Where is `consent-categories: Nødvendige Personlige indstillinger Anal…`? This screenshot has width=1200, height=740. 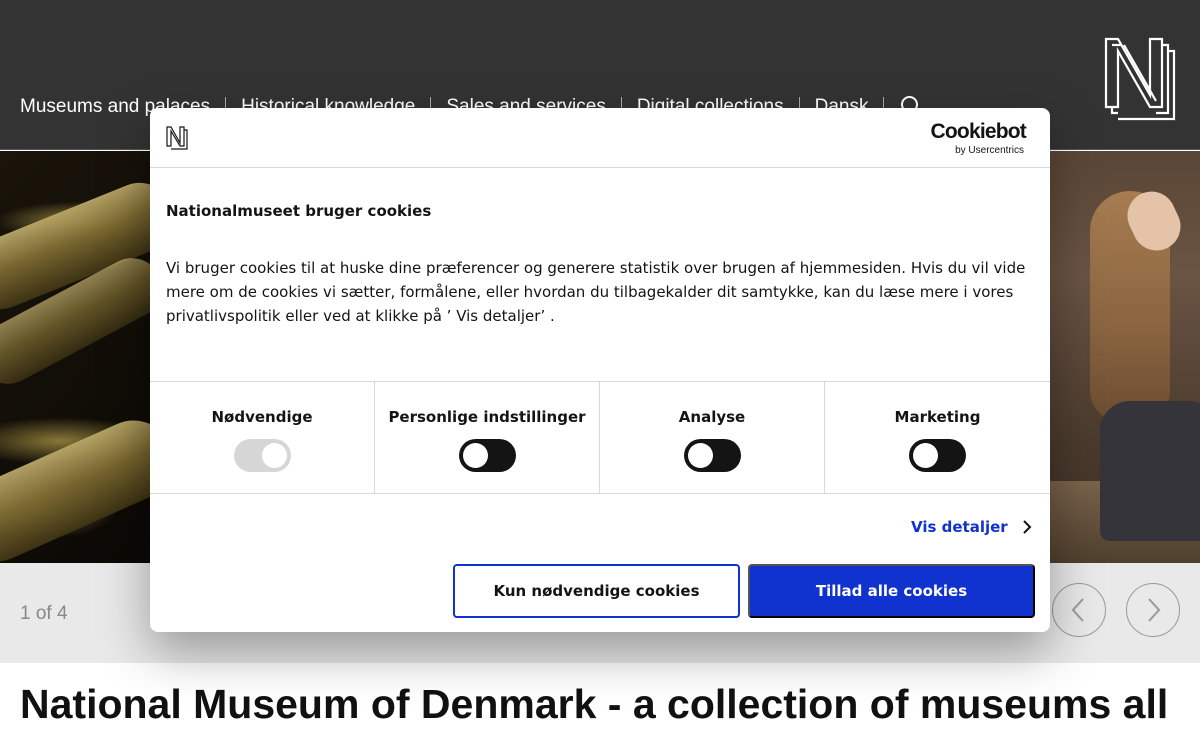 consent-categories: Nødvendige Personlige indstillinger Anal… is located at coordinates (600, 437).